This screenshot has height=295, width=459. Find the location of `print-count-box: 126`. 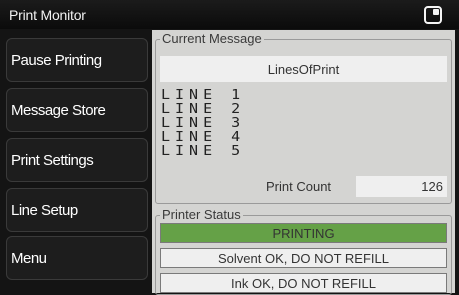

print-count-box: 126 is located at coordinates (401, 186).